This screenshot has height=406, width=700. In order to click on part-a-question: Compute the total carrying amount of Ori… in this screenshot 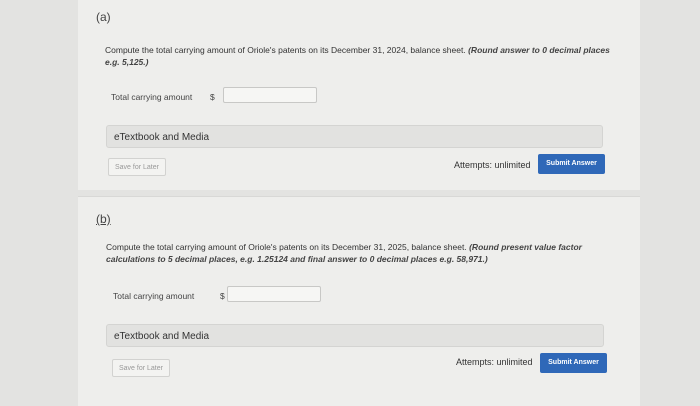, I will do `click(360, 56)`.